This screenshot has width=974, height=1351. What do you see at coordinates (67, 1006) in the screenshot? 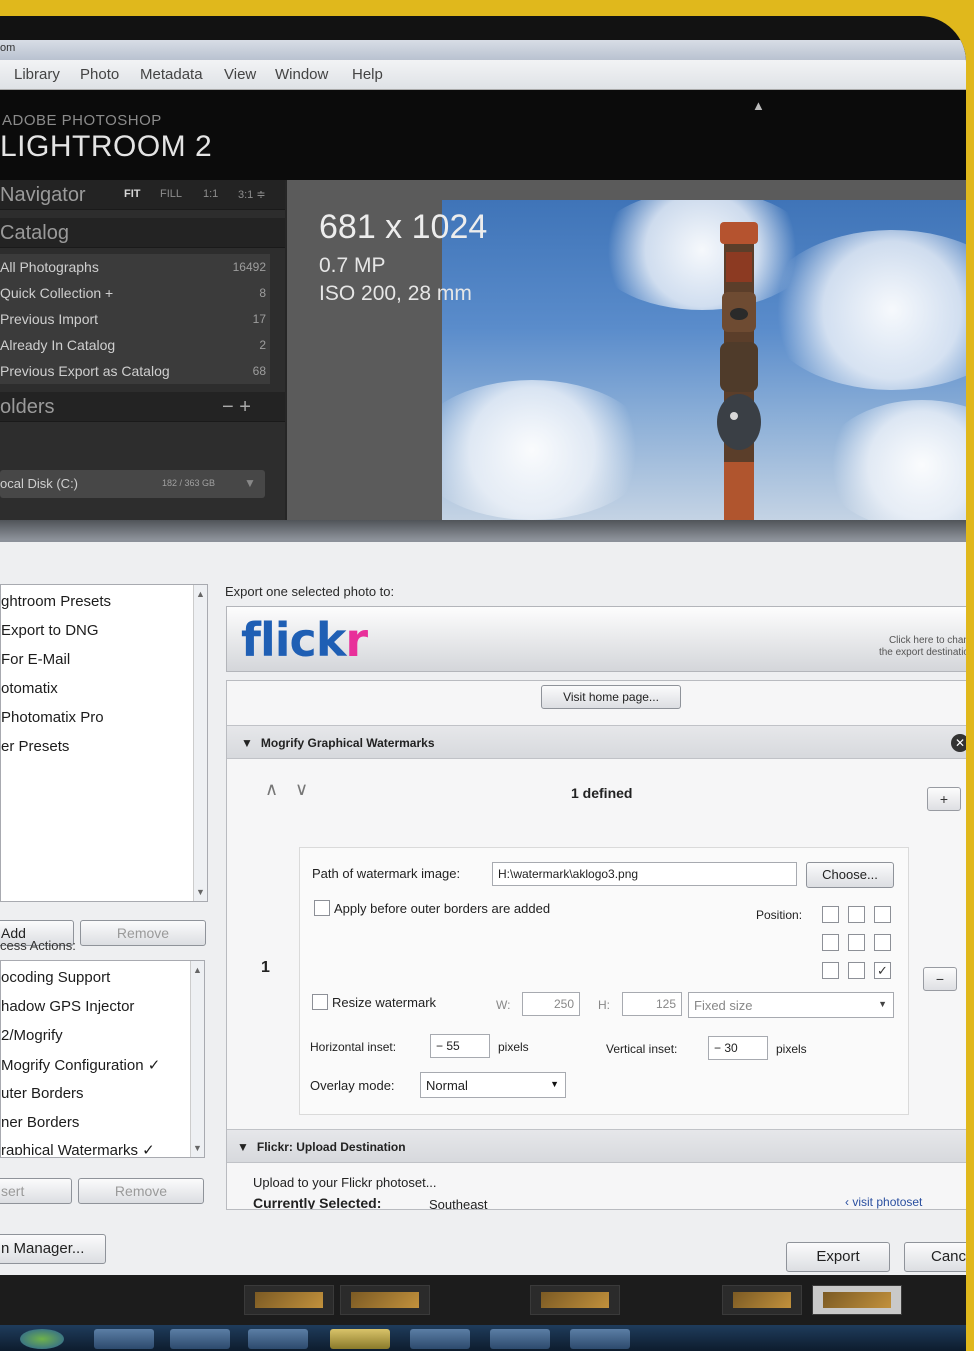
I see `post-action-item: hadow GPS Injector` at bounding box center [67, 1006].